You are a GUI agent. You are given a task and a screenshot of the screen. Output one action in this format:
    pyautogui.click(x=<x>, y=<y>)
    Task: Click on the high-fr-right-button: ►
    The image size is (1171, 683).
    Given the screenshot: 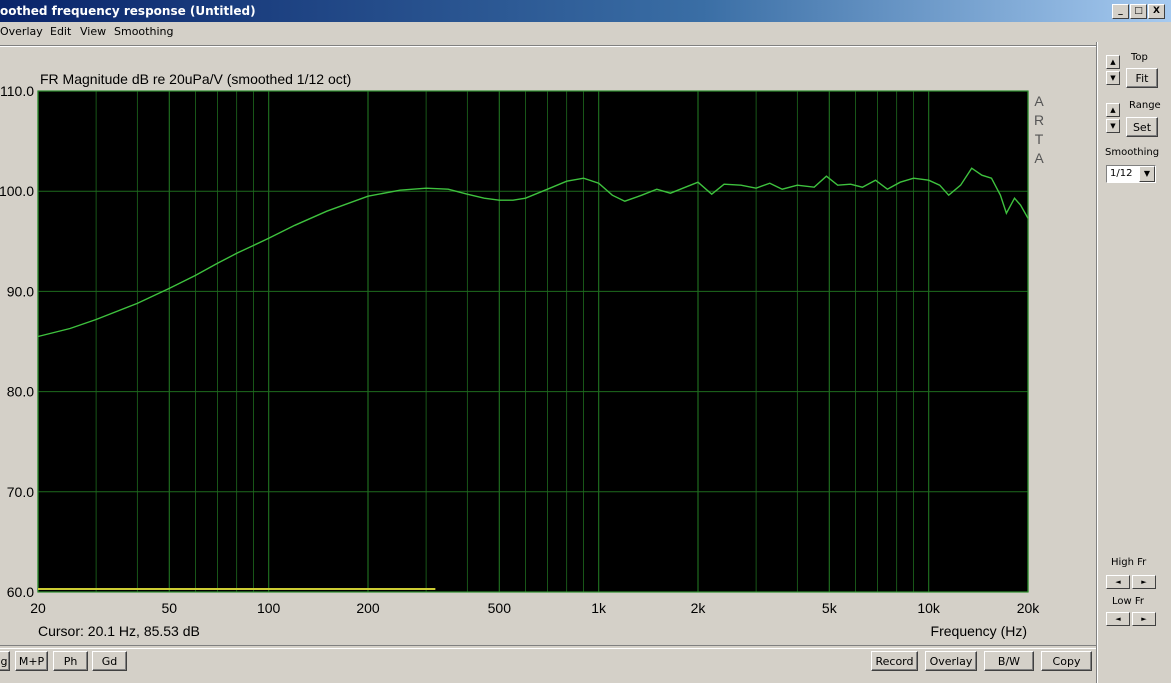 What is the action you would take?
    pyautogui.click(x=1144, y=582)
    